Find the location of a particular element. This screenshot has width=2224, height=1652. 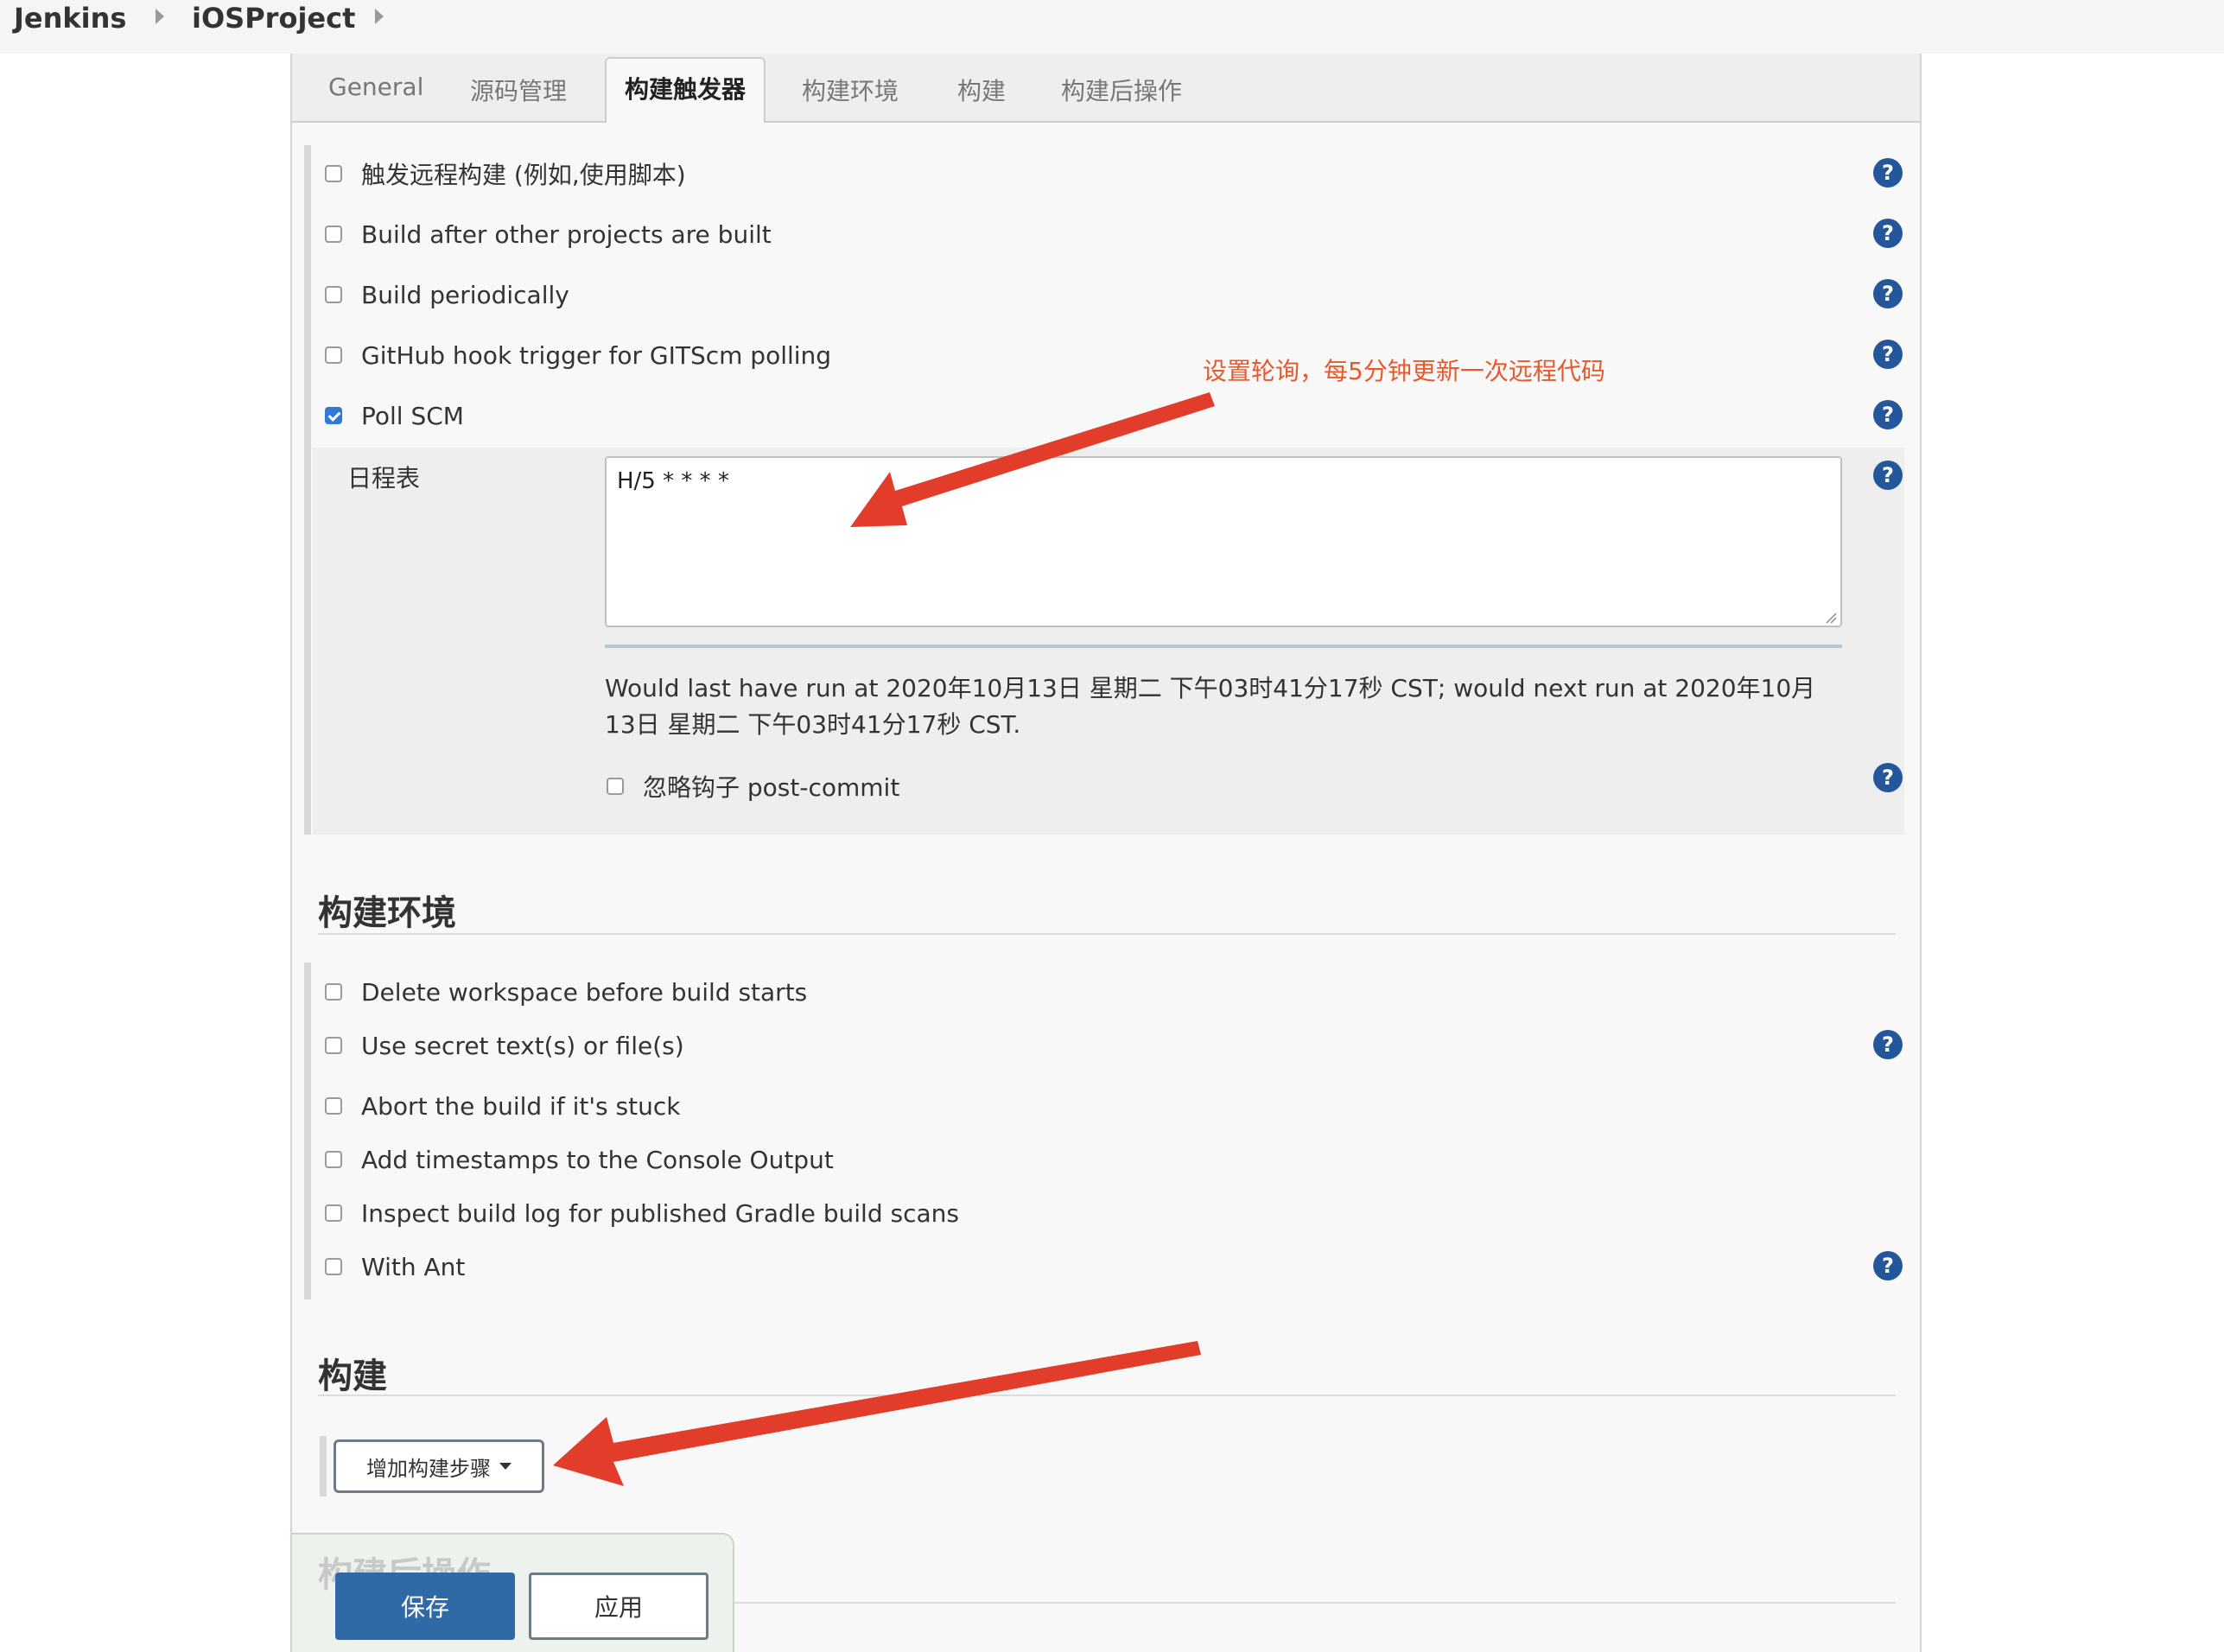

breadcrumb-jenkins: Jenkins is located at coordinates (70, 18).